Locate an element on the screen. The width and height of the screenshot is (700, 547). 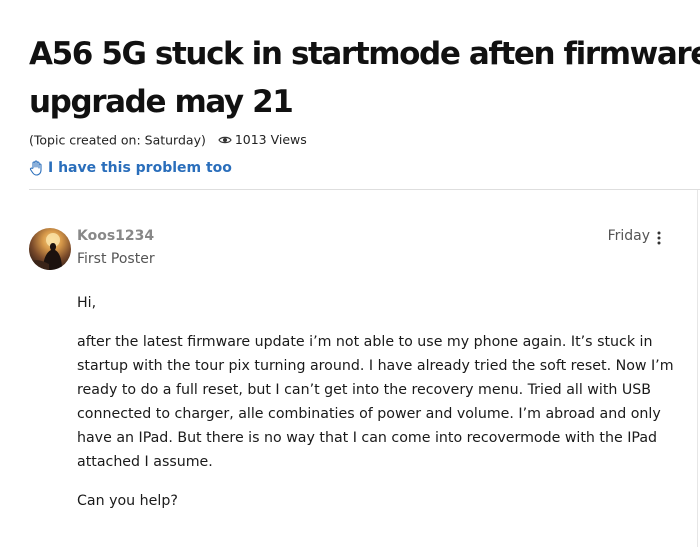
problem-too-label: I have this problem too is located at coordinates (140, 168).